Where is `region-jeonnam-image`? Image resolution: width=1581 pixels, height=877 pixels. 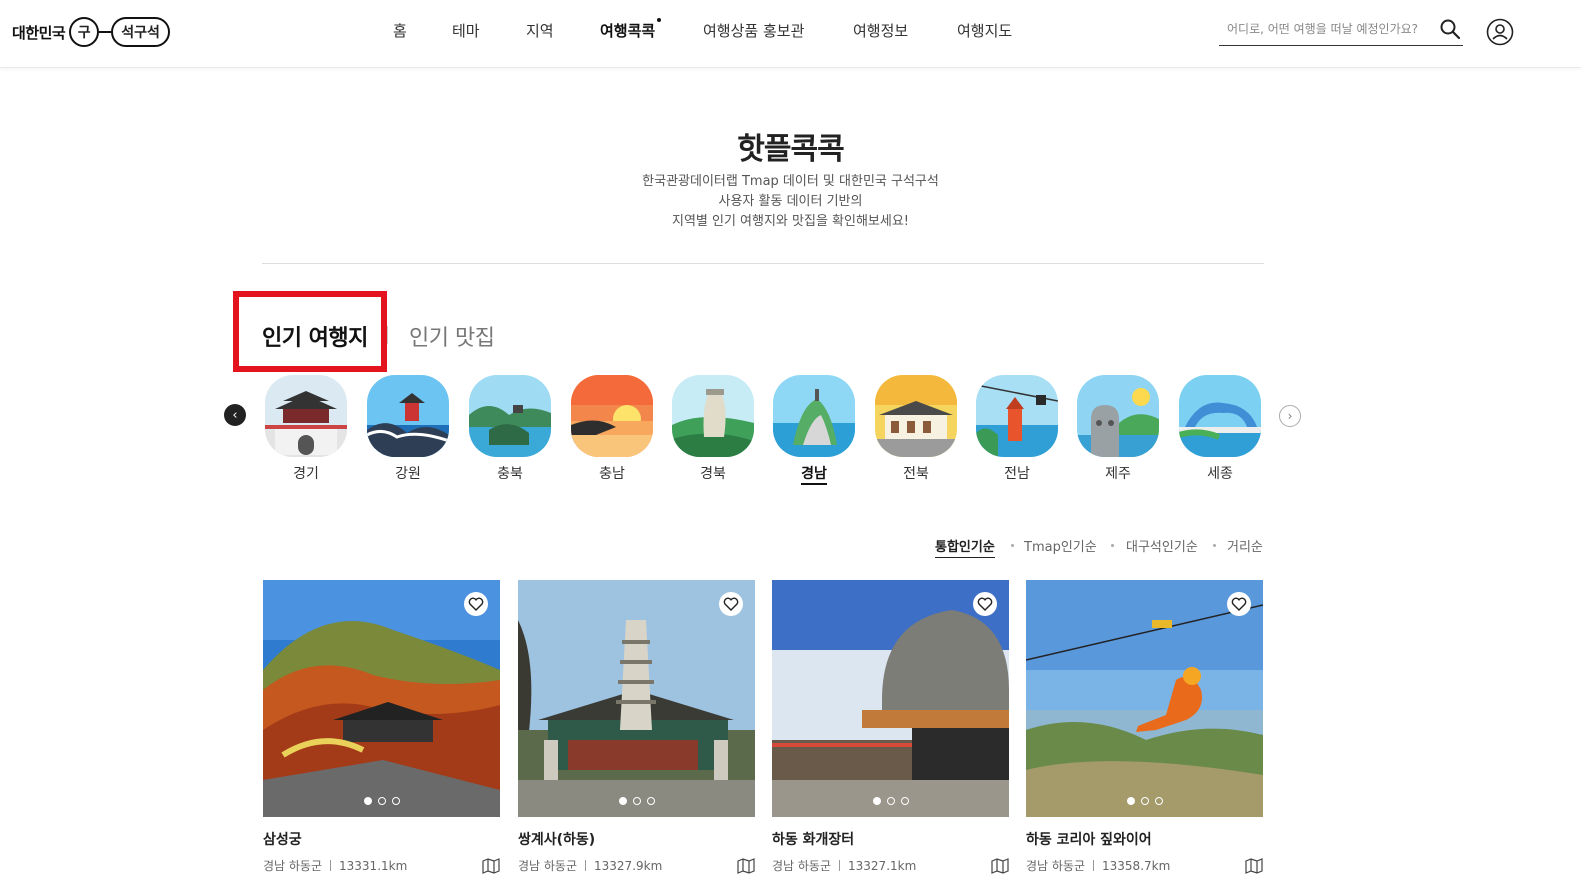 region-jeonnam-image is located at coordinates (1017, 416).